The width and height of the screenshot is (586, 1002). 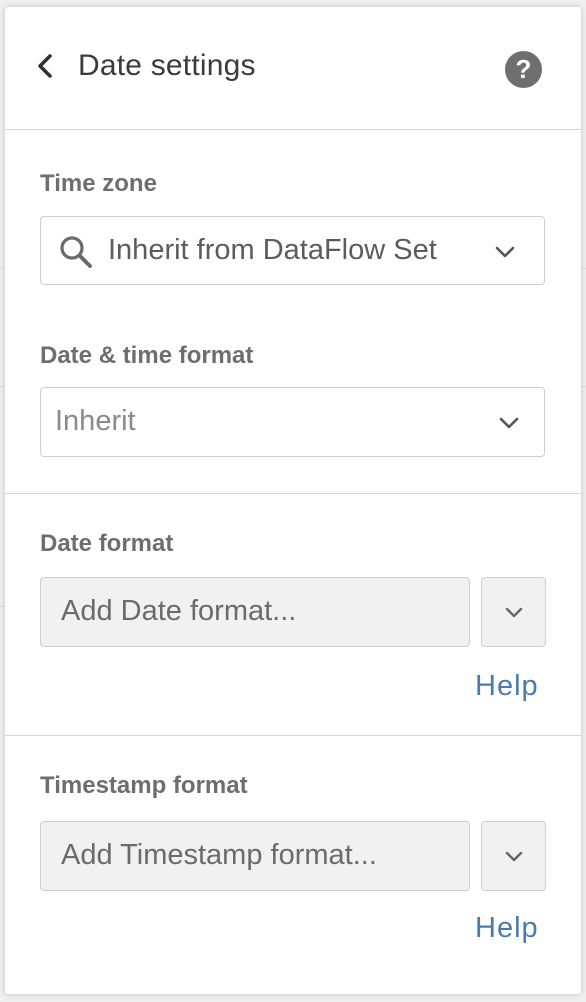 I want to click on timestamp-format-dropdown-button, so click(x=513, y=856).